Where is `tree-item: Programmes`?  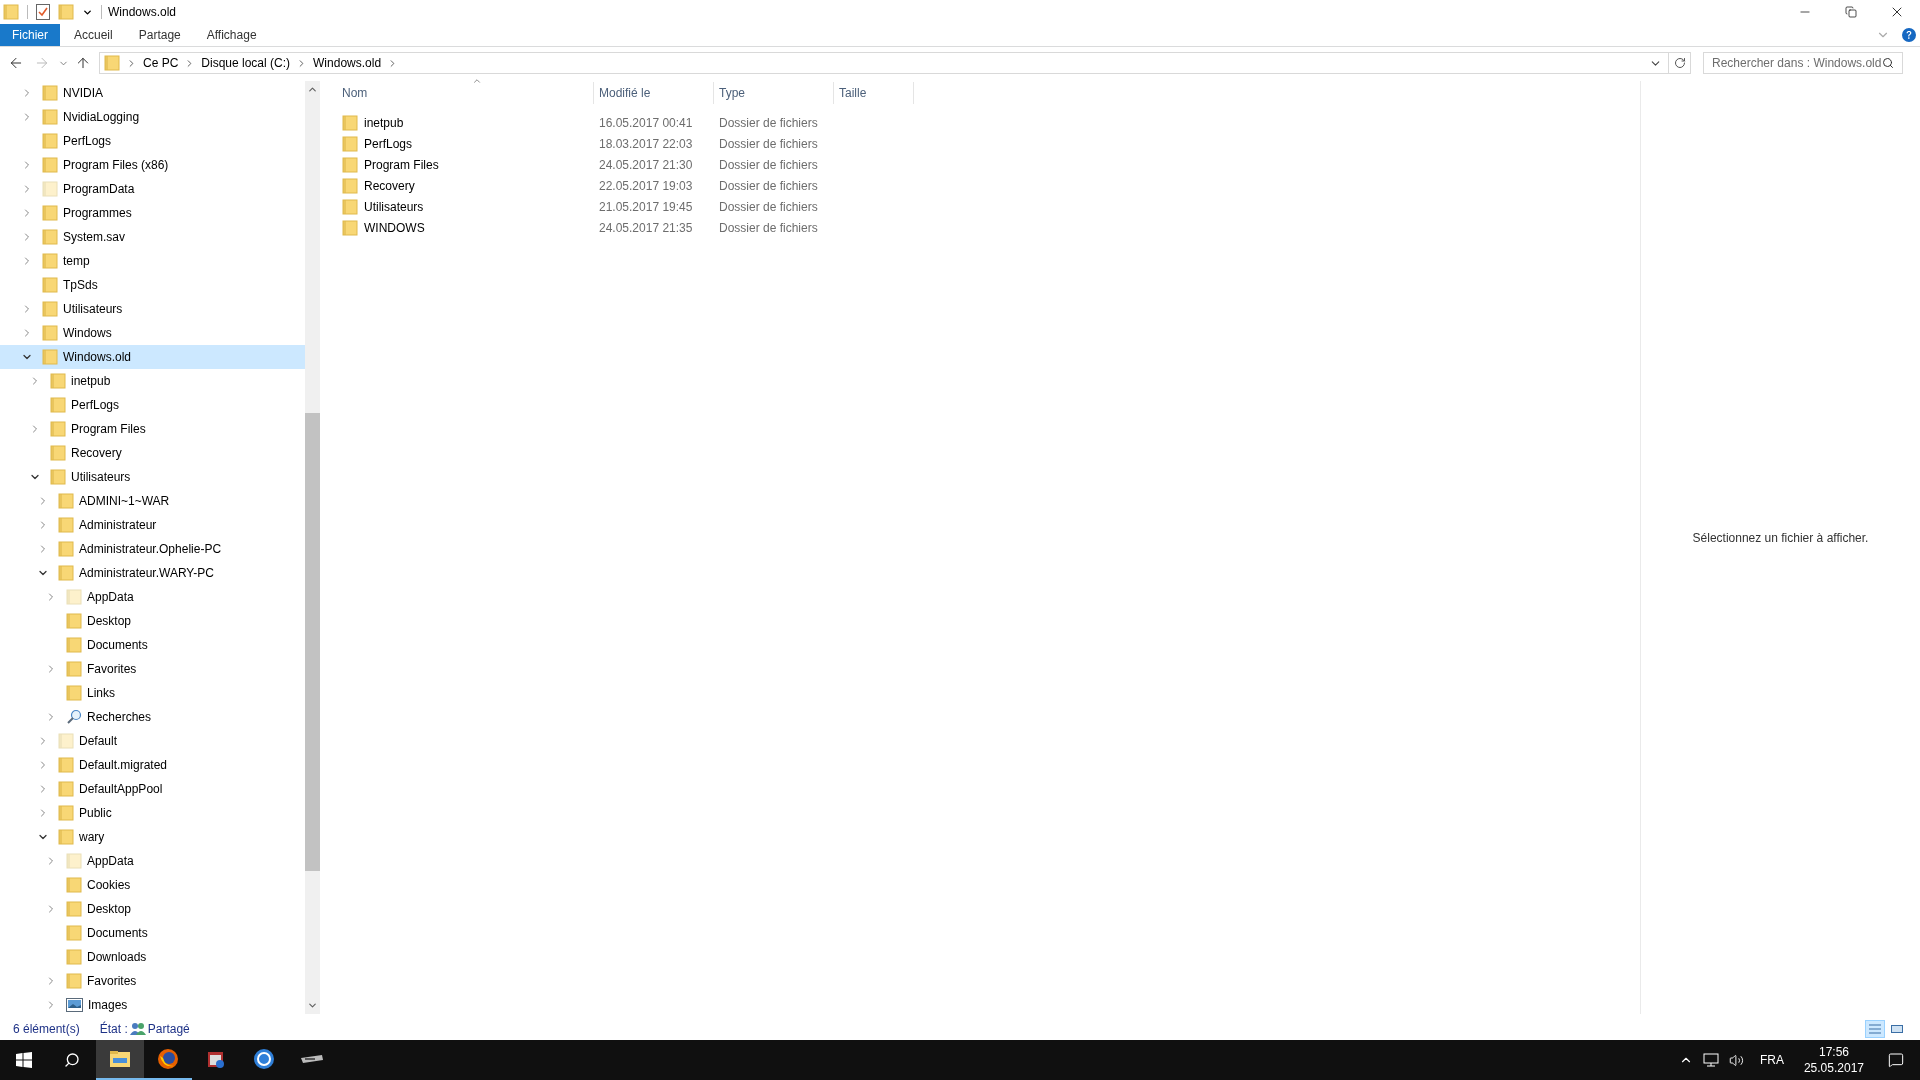 tree-item: Programmes is located at coordinates (152, 213).